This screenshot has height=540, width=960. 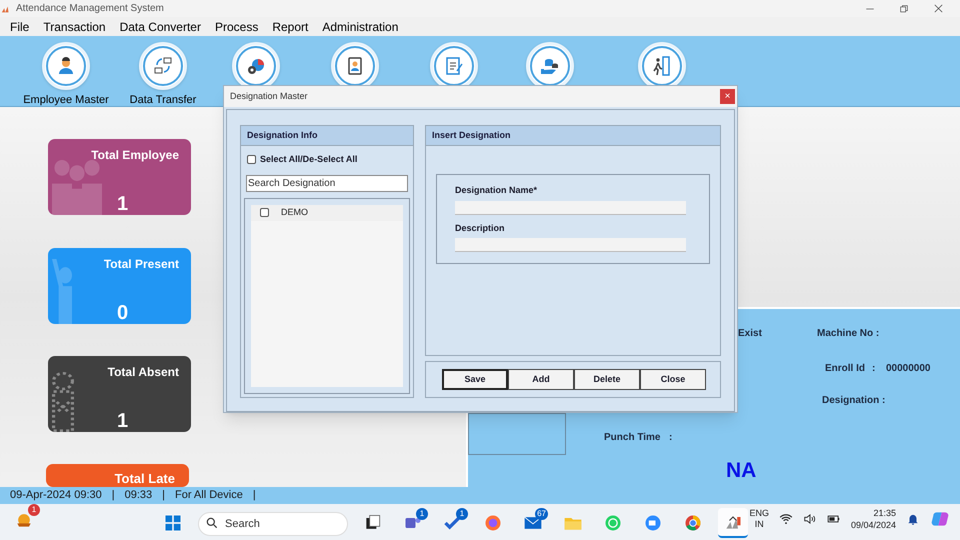 What do you see at coordinates (496, 190) in the screenshot?
I see `field-label: Designation Name*` at bounding box center [496, 190].